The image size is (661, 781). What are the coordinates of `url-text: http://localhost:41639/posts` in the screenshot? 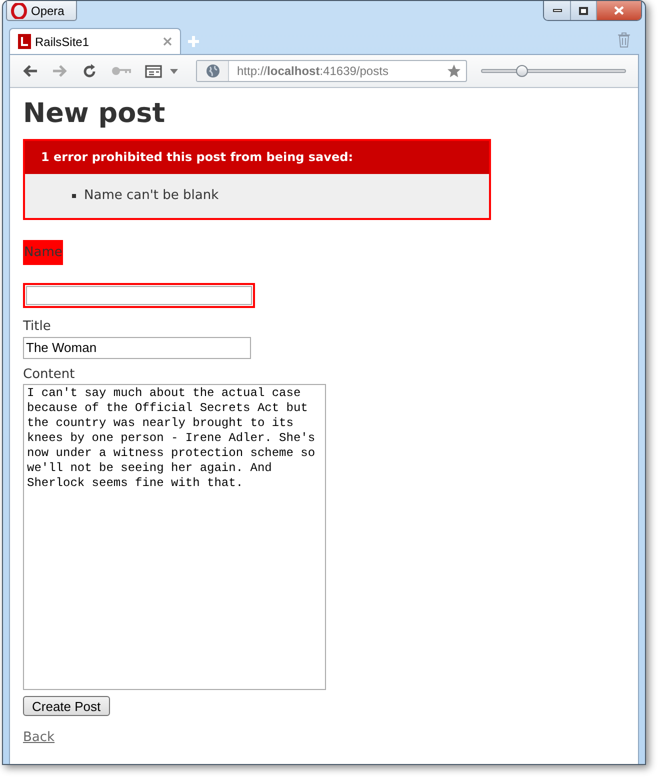 It's located at (313, 71).